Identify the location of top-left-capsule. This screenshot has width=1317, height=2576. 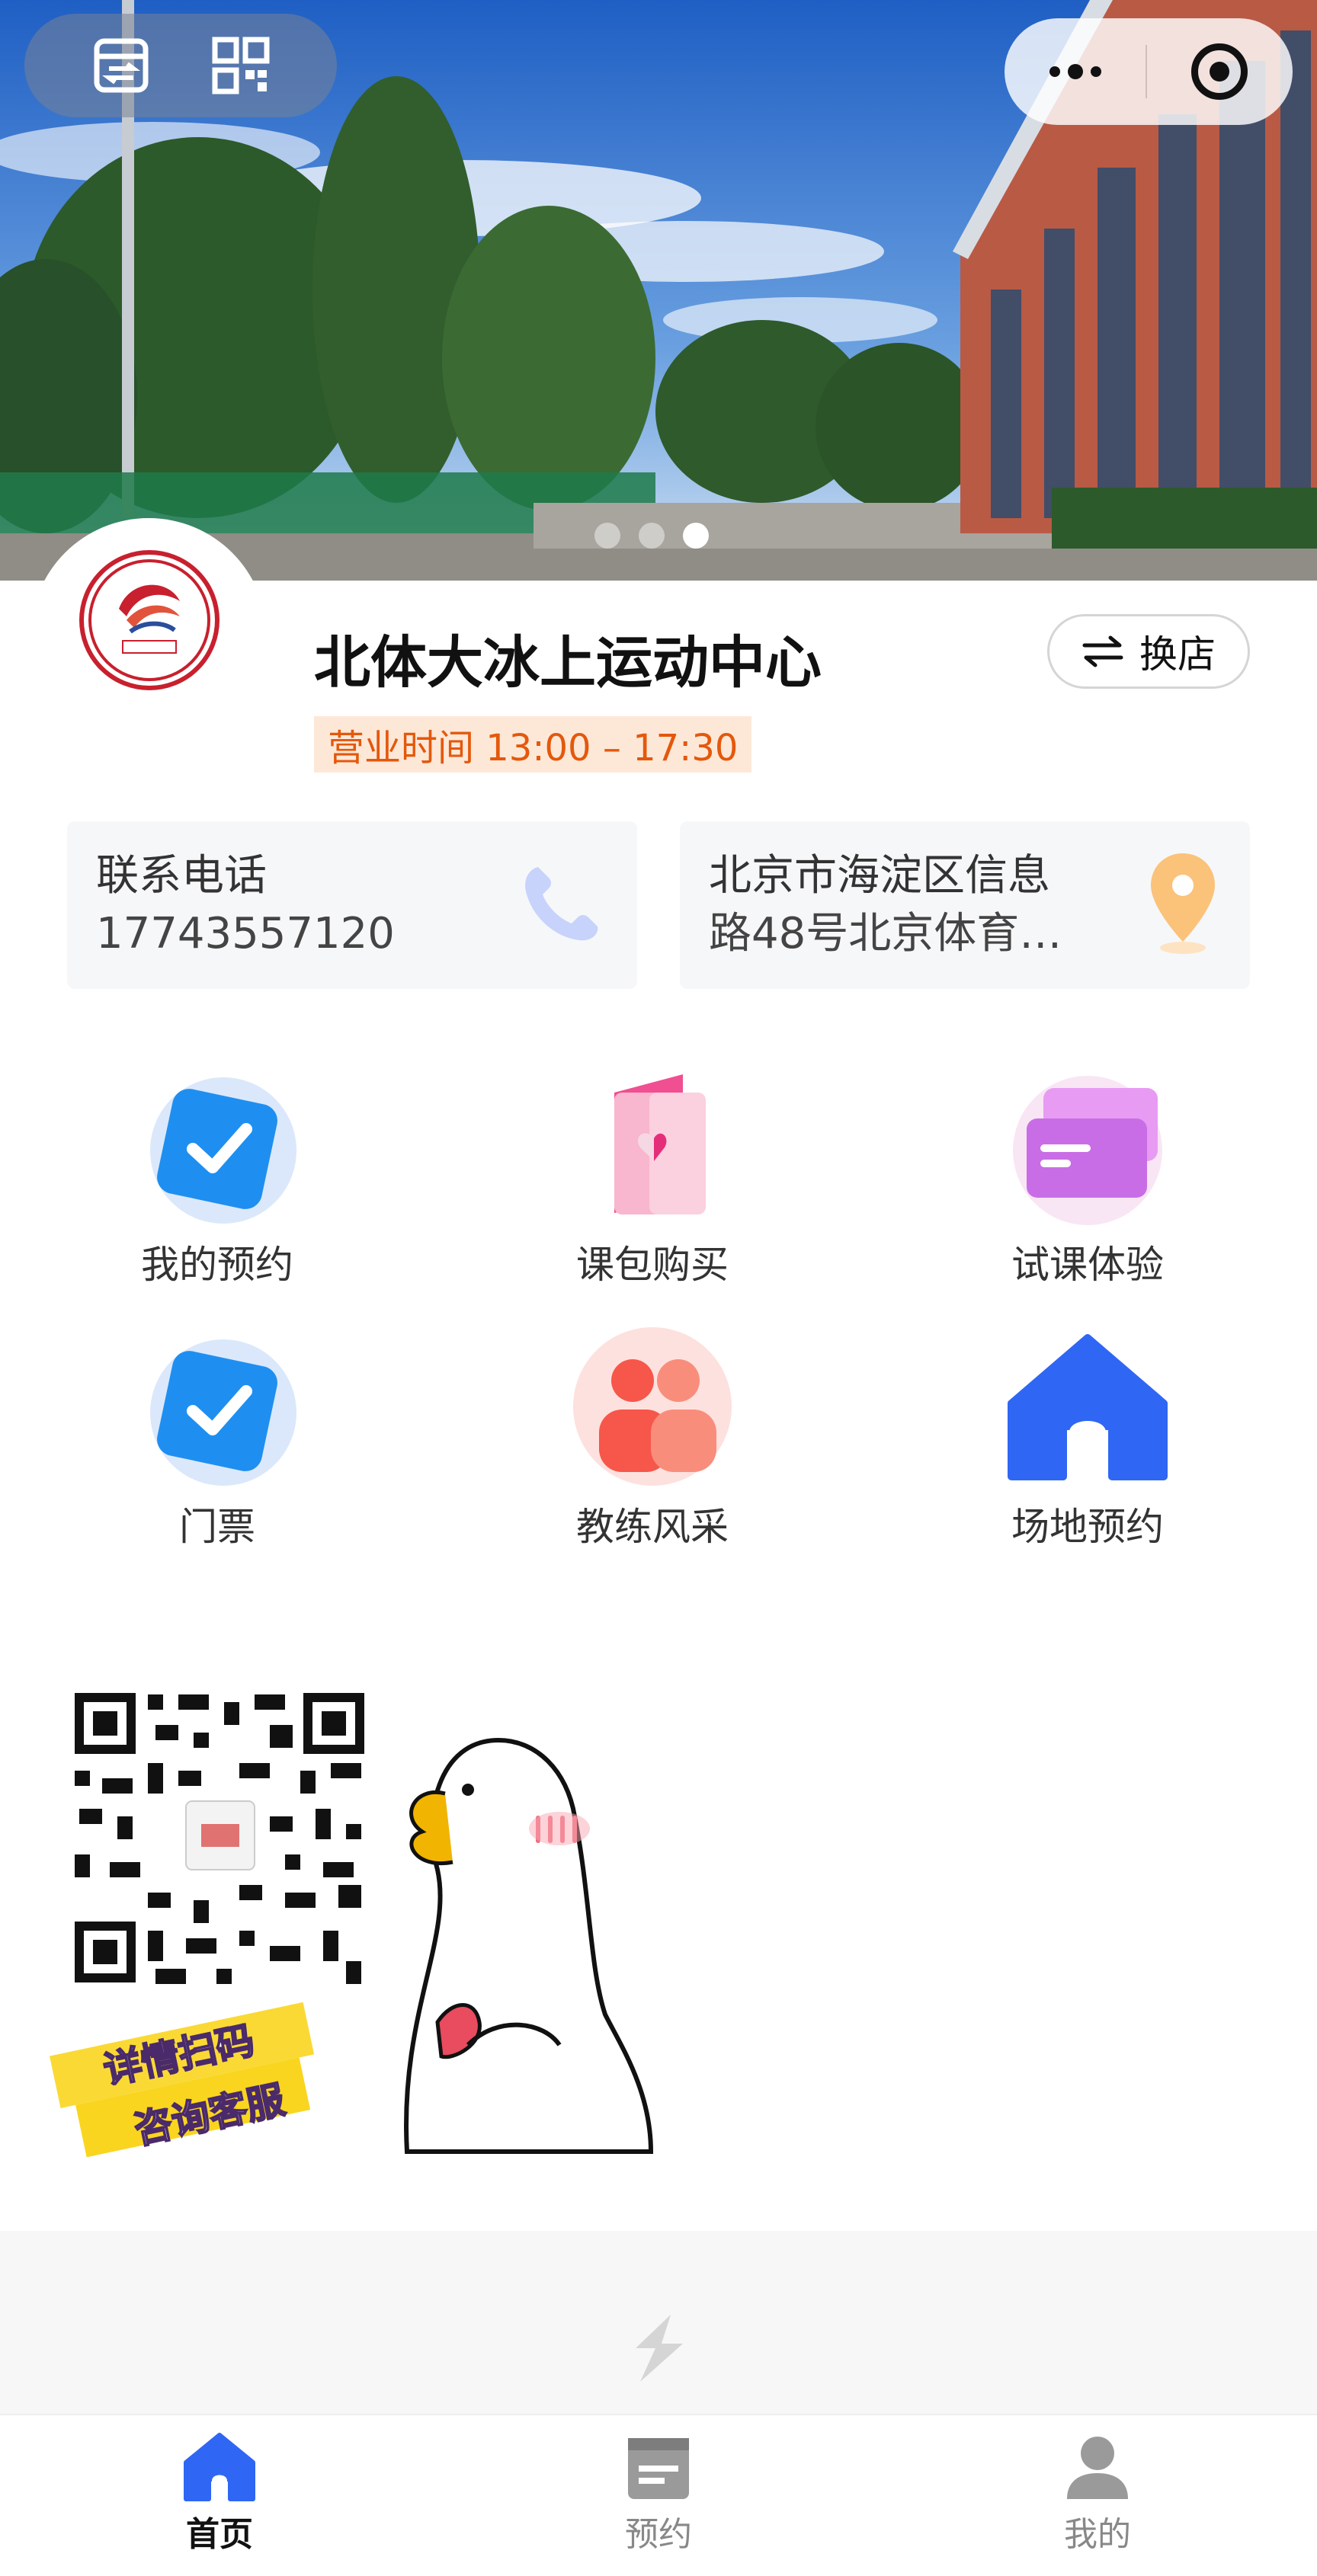
(181, 65).